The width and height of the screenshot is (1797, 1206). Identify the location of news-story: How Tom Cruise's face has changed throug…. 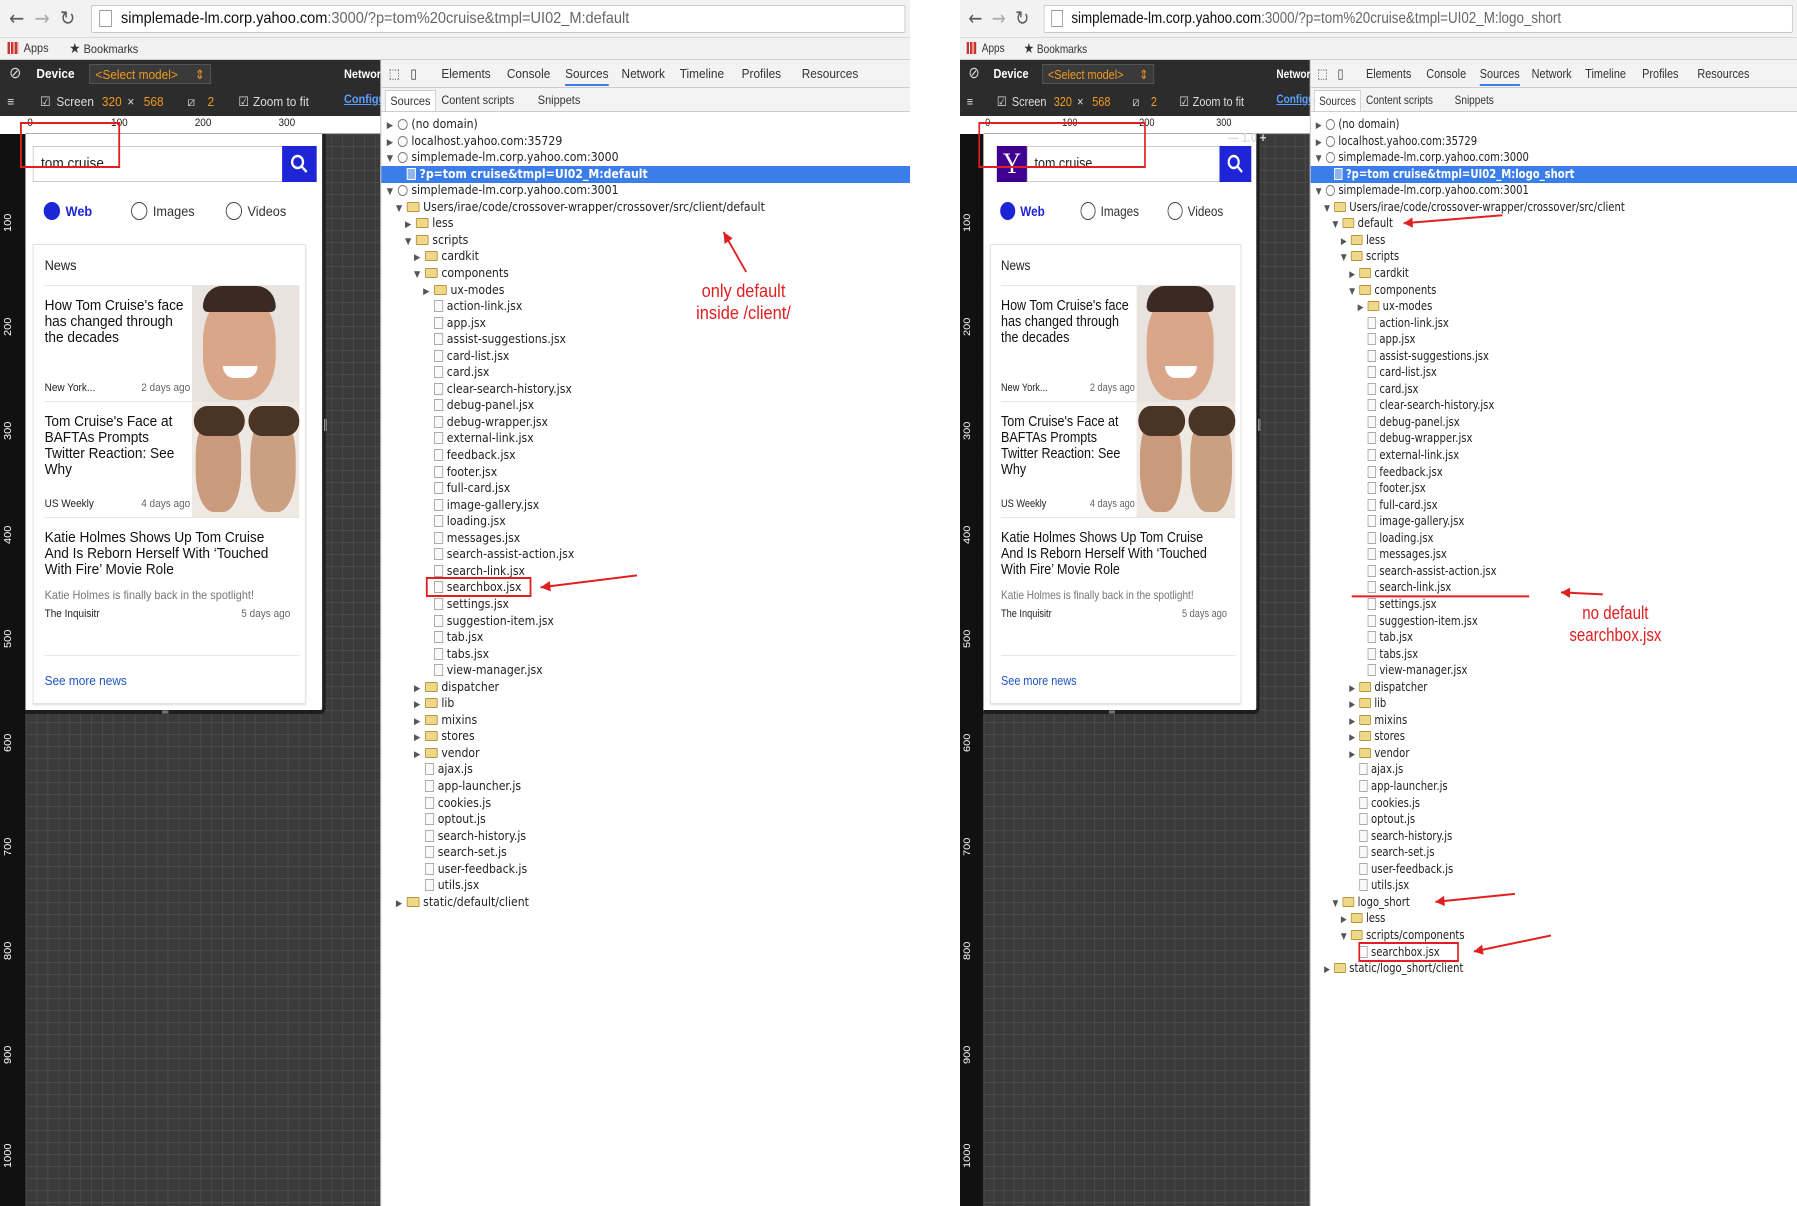
(172, 343).